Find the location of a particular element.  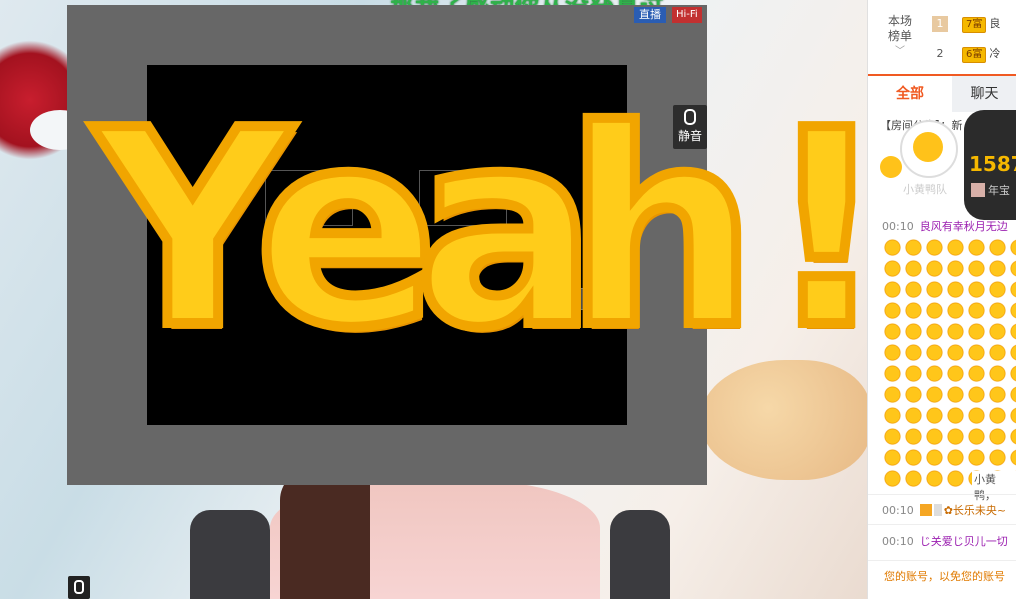

avatar is located at coordinates (929, 149).